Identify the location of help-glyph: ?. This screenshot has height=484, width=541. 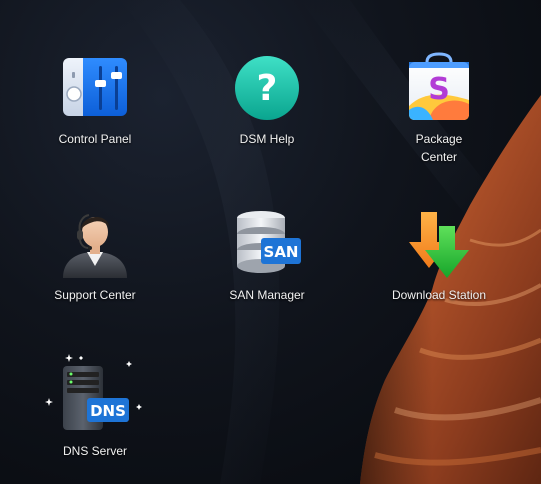
(267, 88).